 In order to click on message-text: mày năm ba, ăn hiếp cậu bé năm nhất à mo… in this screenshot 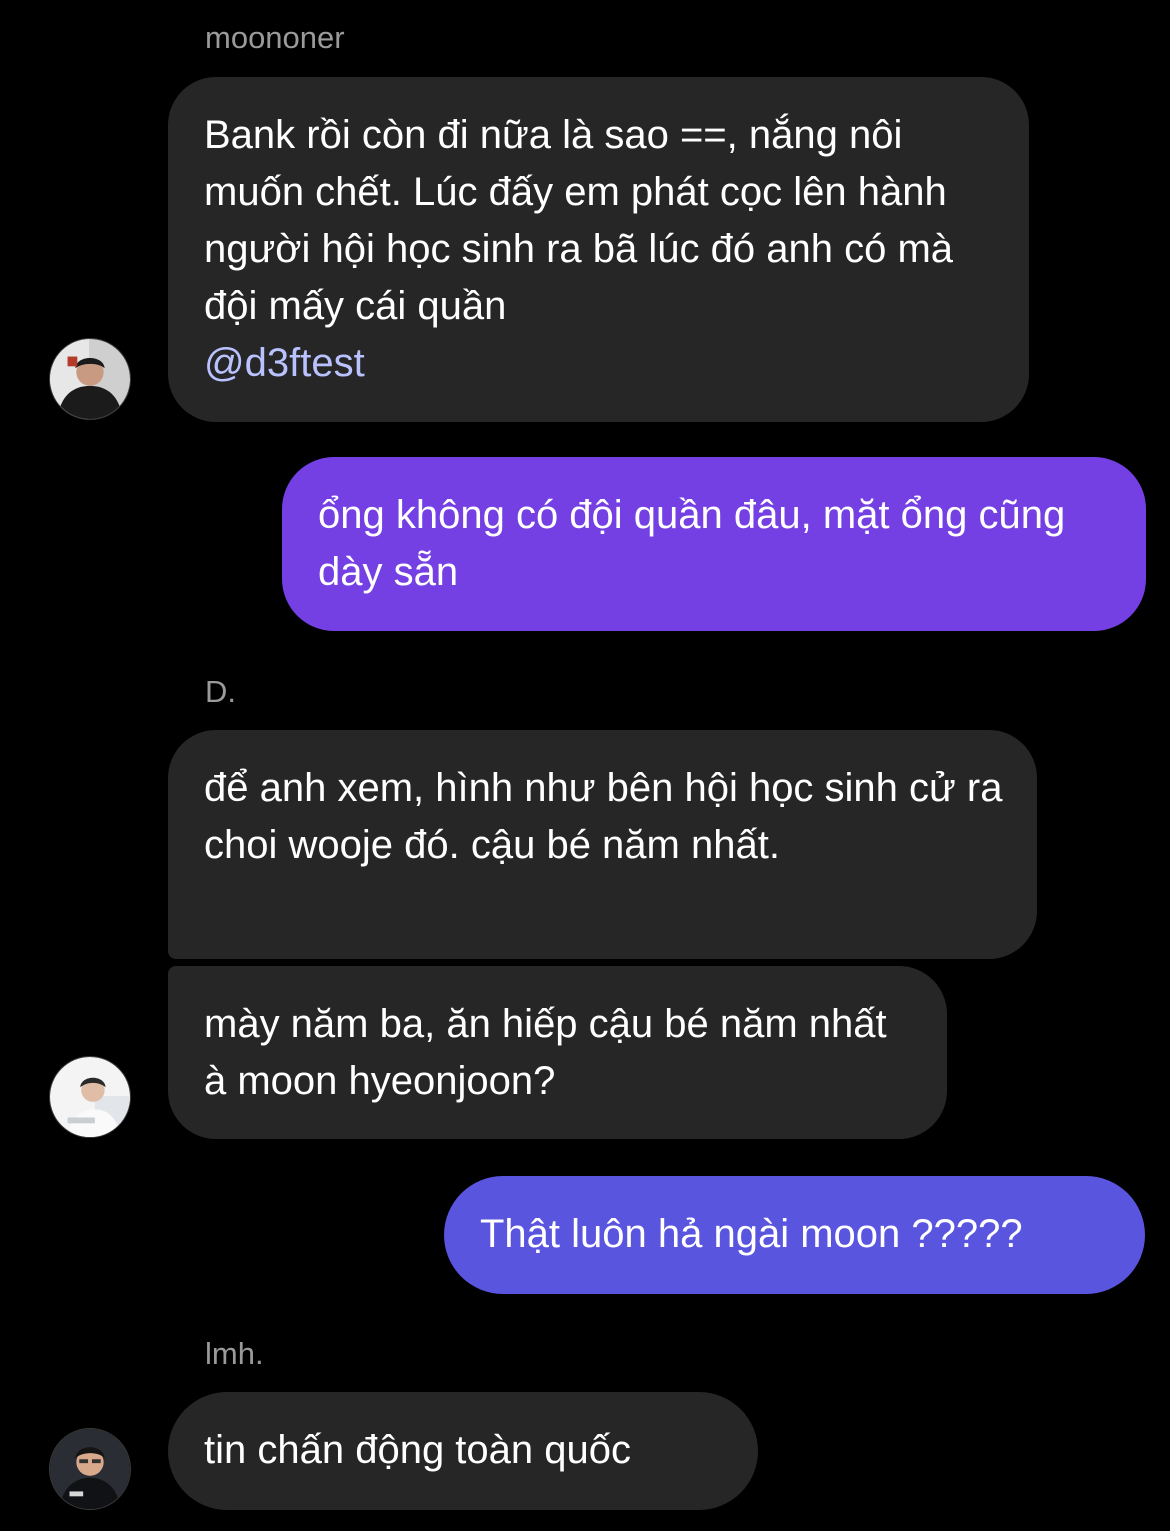, I will do `click(545, 1052)`.